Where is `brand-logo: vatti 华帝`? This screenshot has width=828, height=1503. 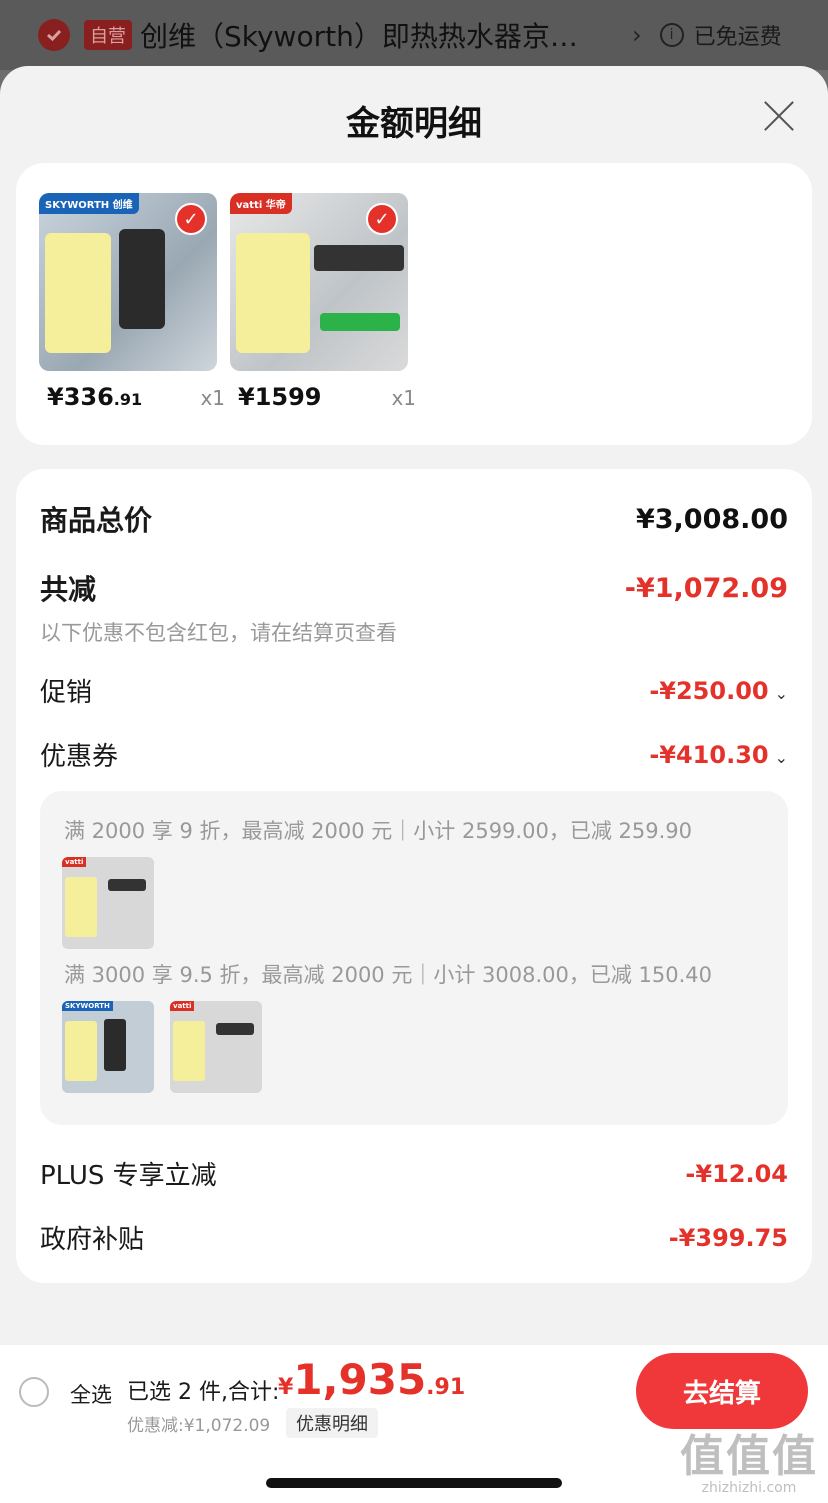
brand-logo: vatti 华帝 is located at coordinates (261, 203).